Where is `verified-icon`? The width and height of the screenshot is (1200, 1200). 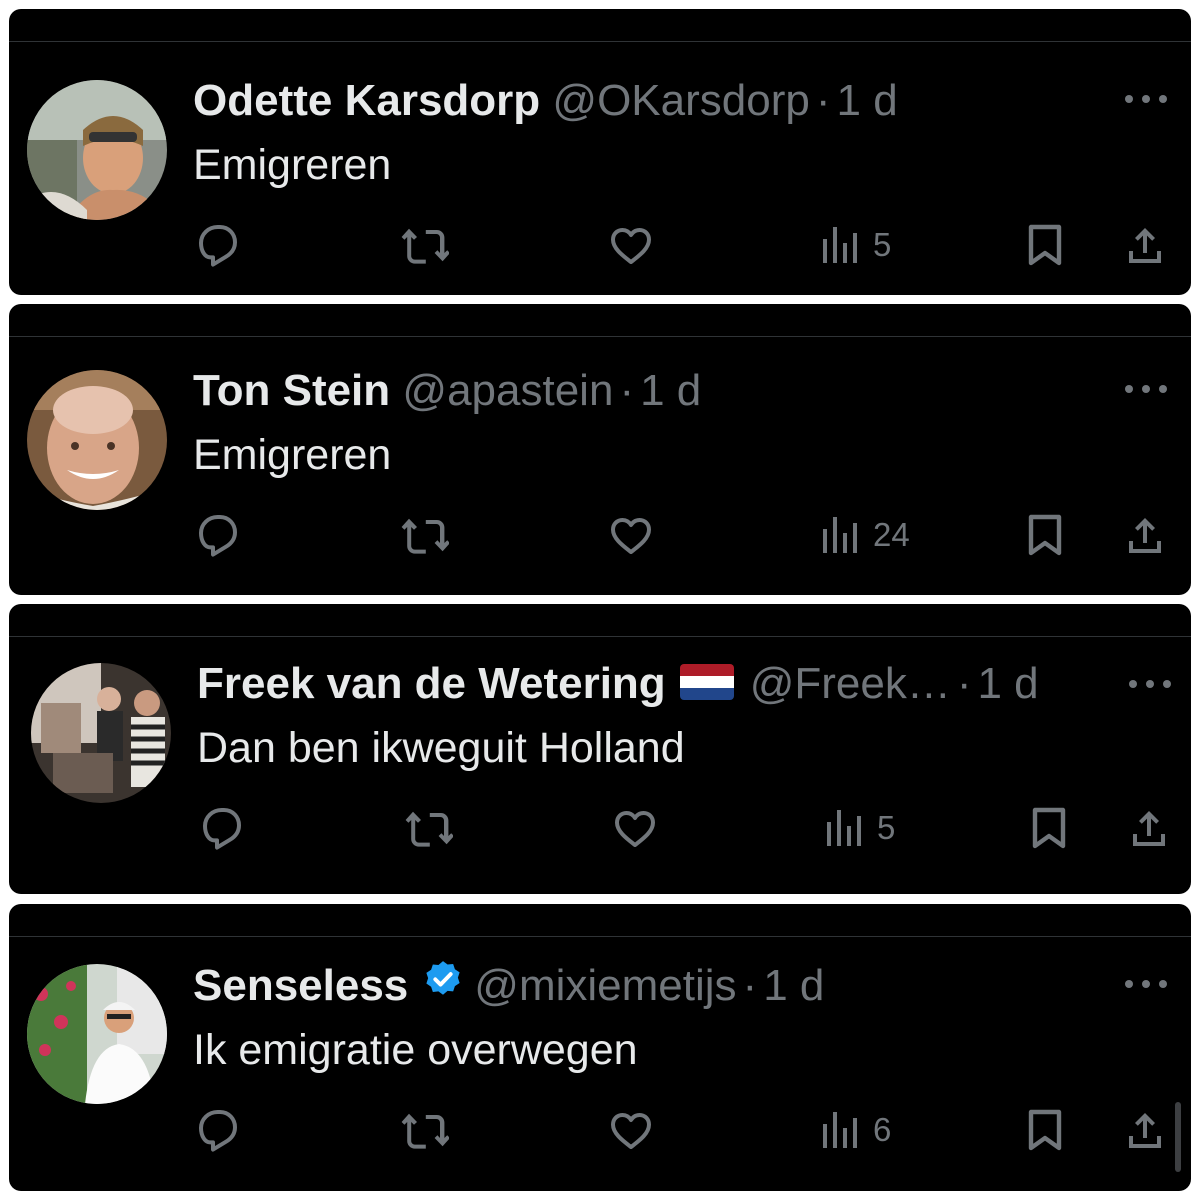 verified-icon is located at coordinates (443, 984).